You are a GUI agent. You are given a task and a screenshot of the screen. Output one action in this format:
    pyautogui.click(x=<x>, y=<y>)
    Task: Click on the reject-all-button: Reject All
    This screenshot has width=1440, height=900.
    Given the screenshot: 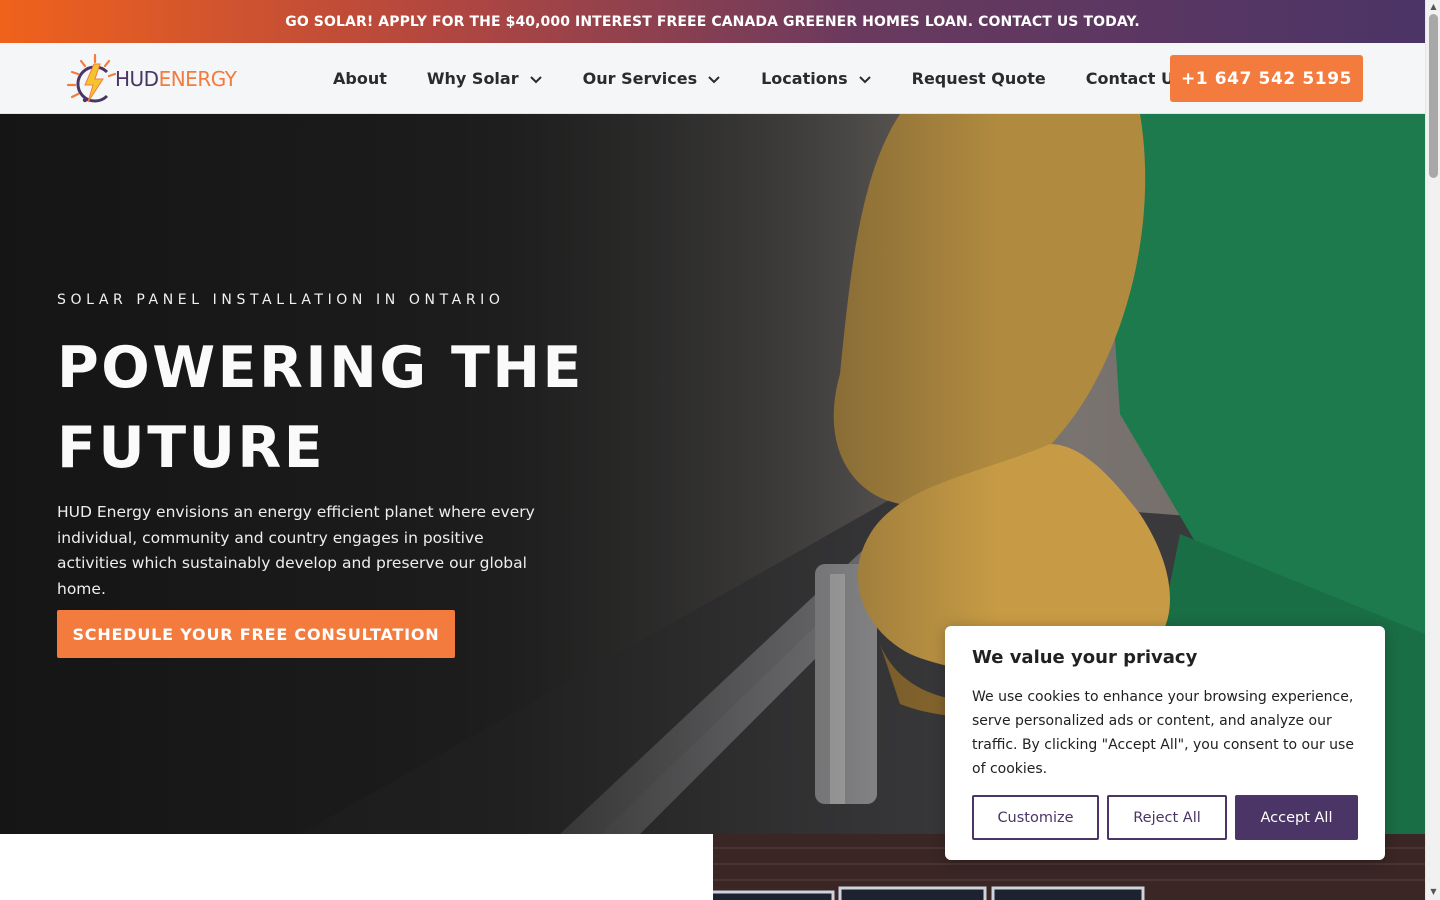 What is the action you would take?
    pyautogui.click(x=1167, y=817)
    